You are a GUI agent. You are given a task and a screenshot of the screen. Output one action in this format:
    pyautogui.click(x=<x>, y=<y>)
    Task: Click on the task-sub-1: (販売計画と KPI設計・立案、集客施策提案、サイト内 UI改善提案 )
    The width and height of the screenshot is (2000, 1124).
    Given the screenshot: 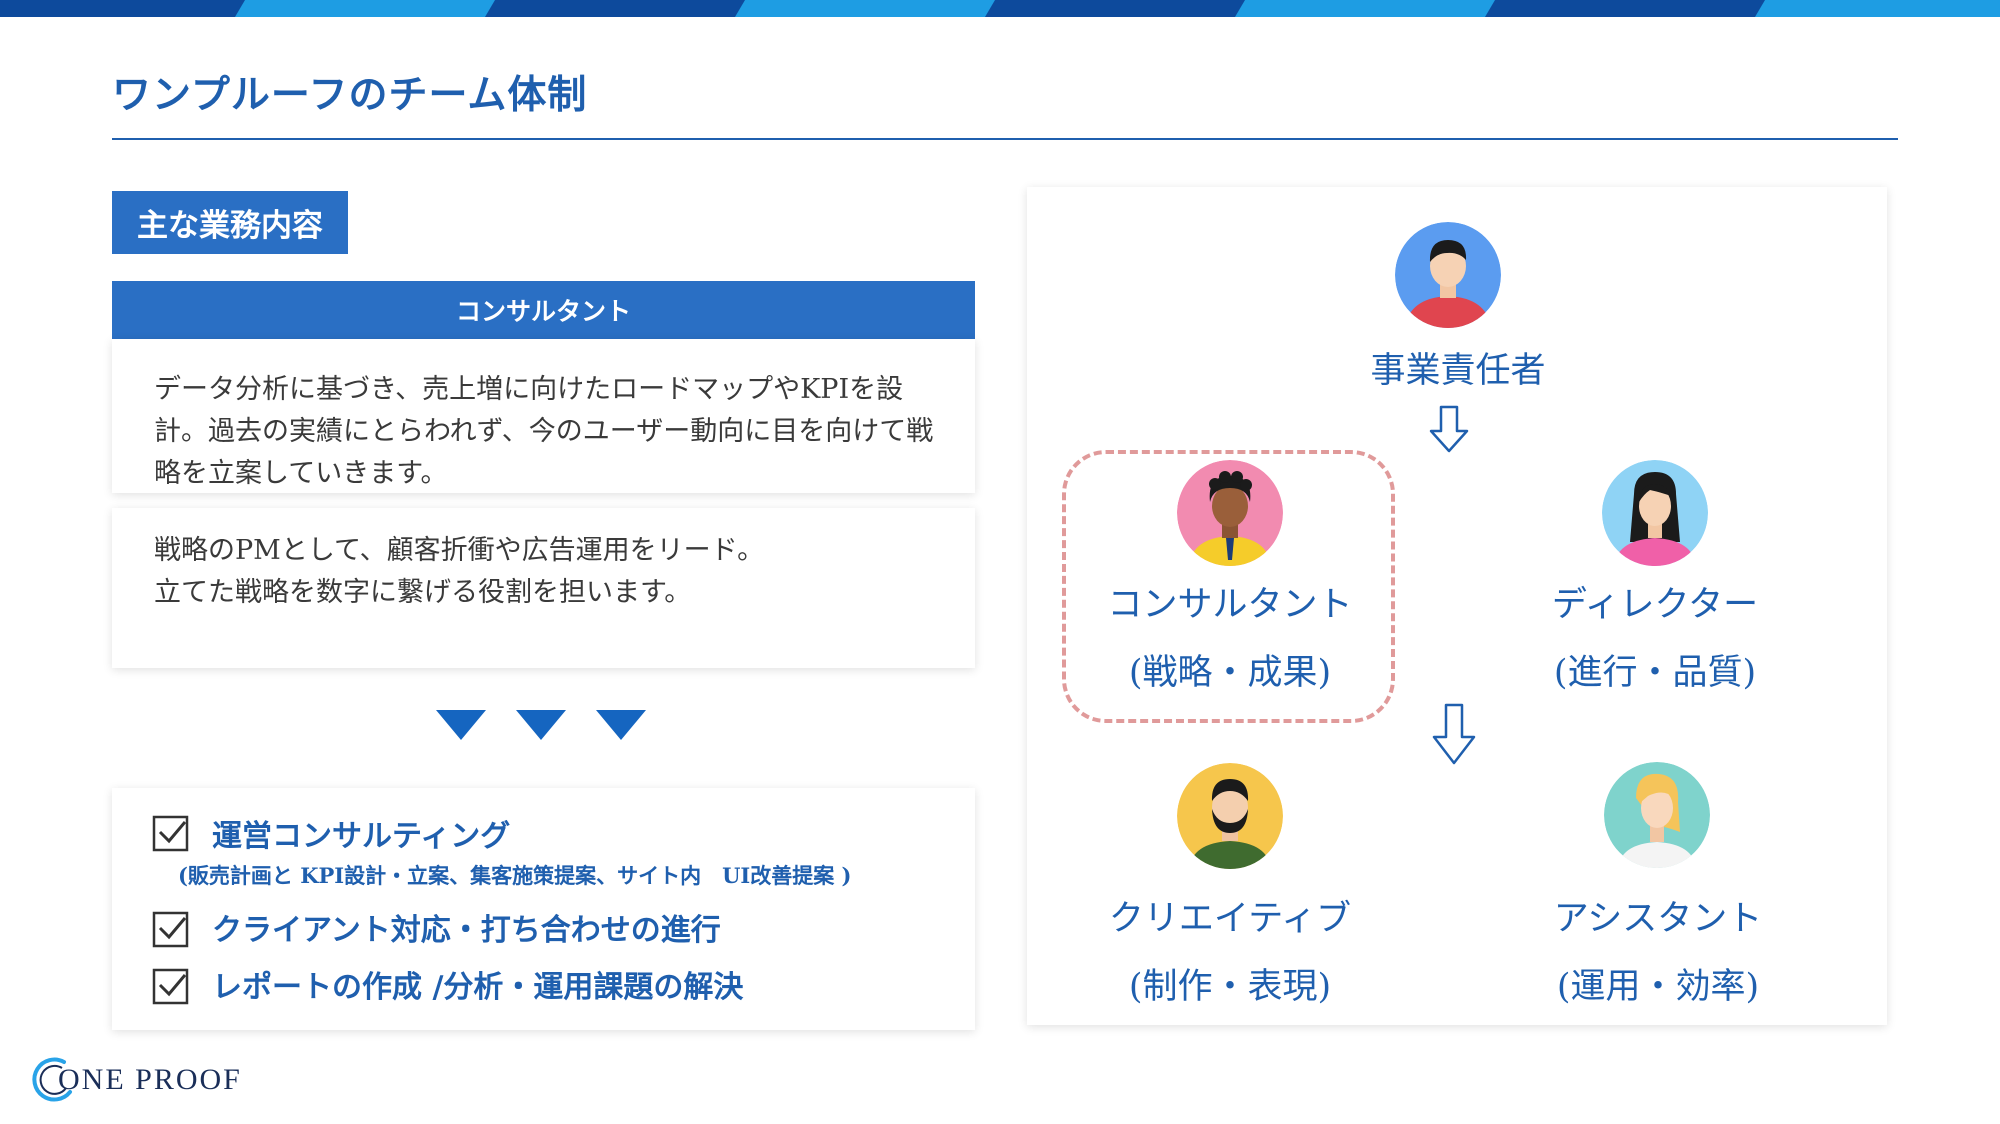 What is the action you would take?
    pyautogui.click(x=515, y=875)
    